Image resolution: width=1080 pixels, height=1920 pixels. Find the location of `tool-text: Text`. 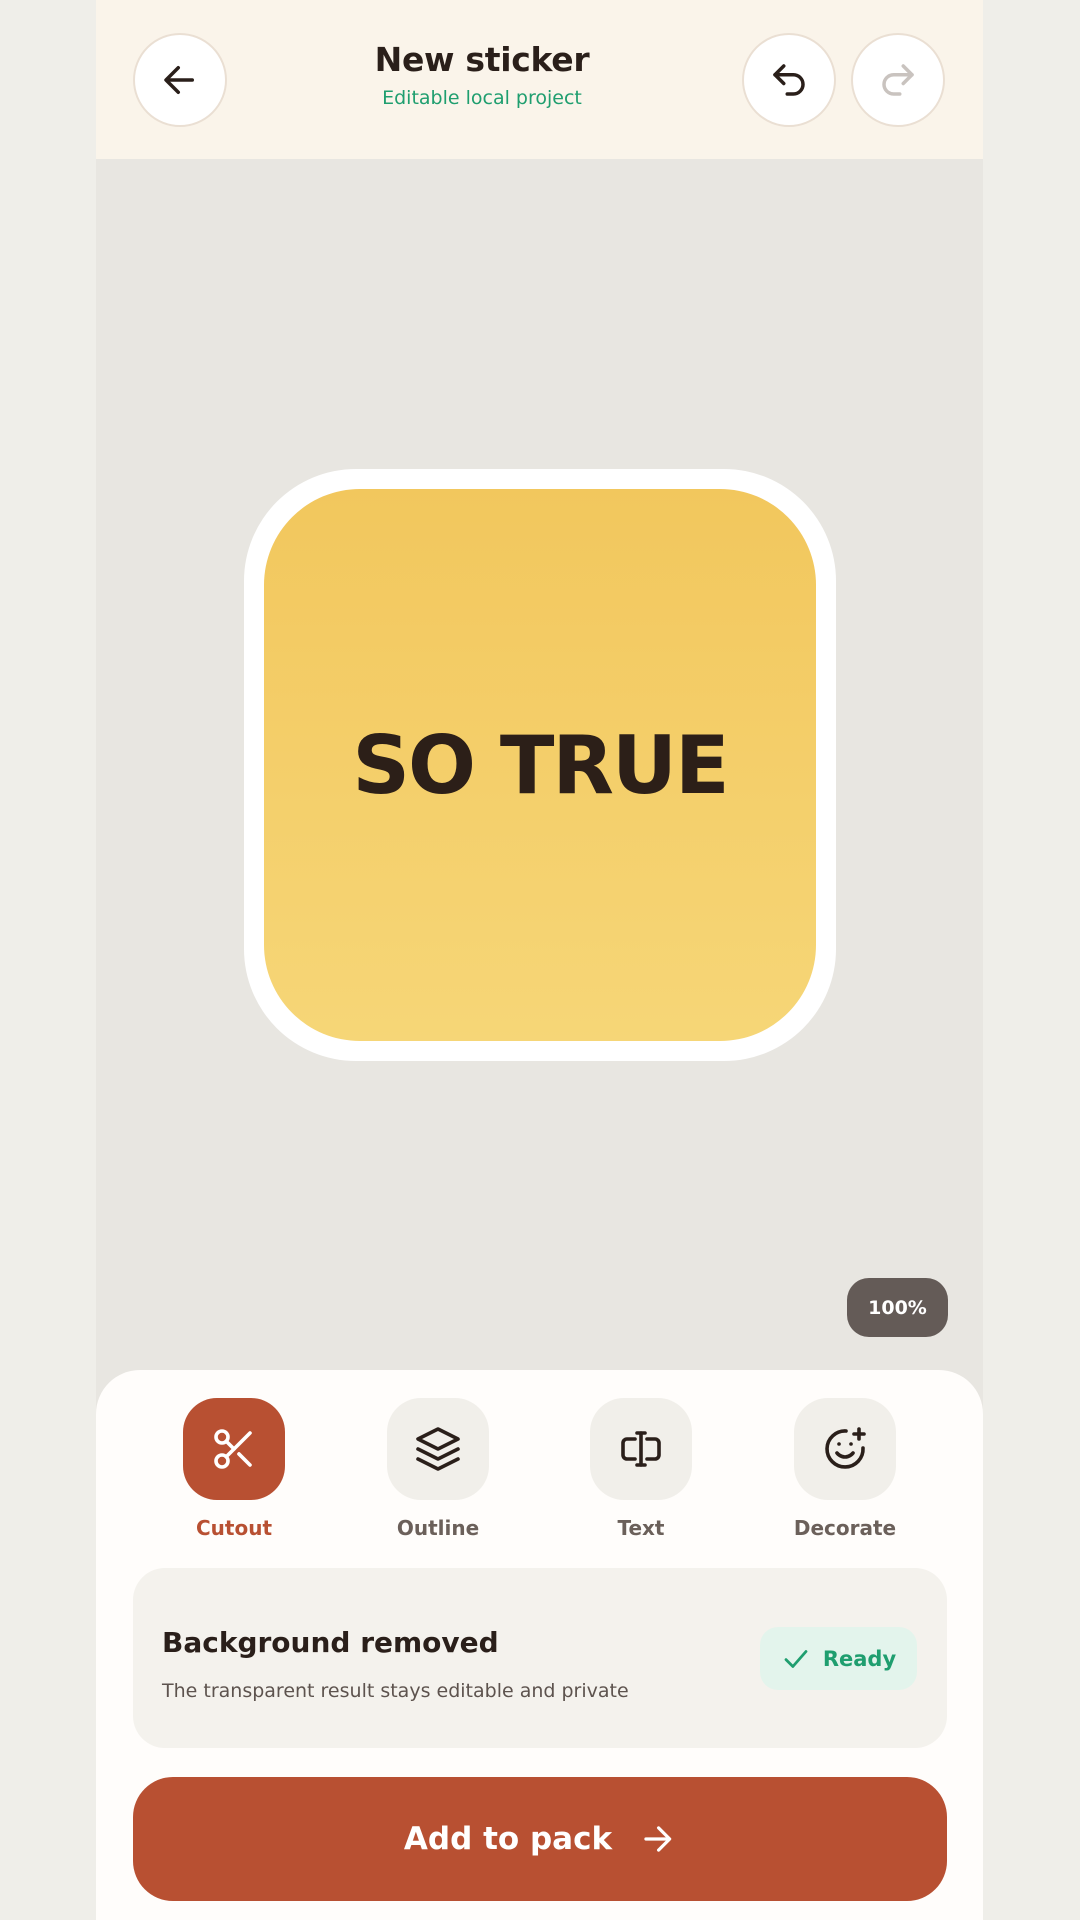

tool-text: Text is located at coordinates (641, 1469).